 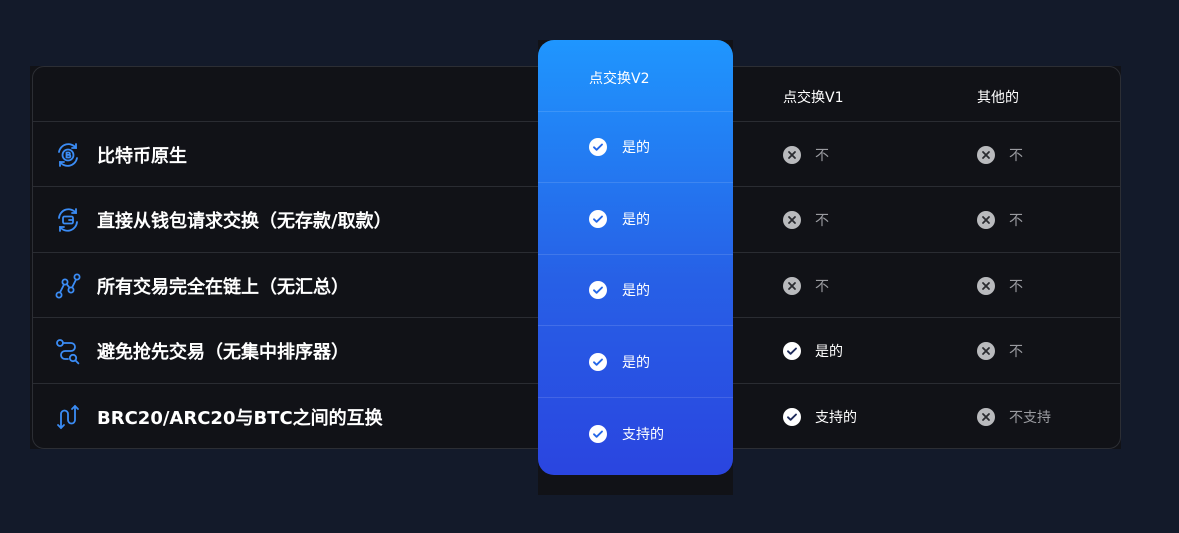 What do you see at coordinates (244, 221) in the screenshot?
I see `feature-label: 直接从钱包请求交换（无存款/取款）` at bounding box center [244, 221].